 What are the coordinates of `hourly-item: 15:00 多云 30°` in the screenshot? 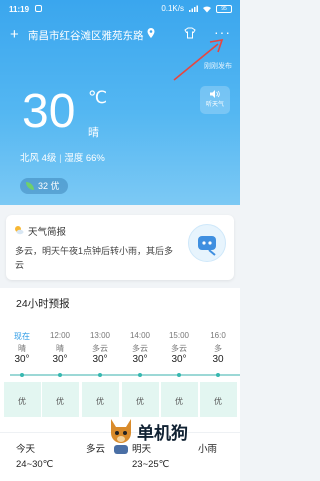 It's located at (179, 348).